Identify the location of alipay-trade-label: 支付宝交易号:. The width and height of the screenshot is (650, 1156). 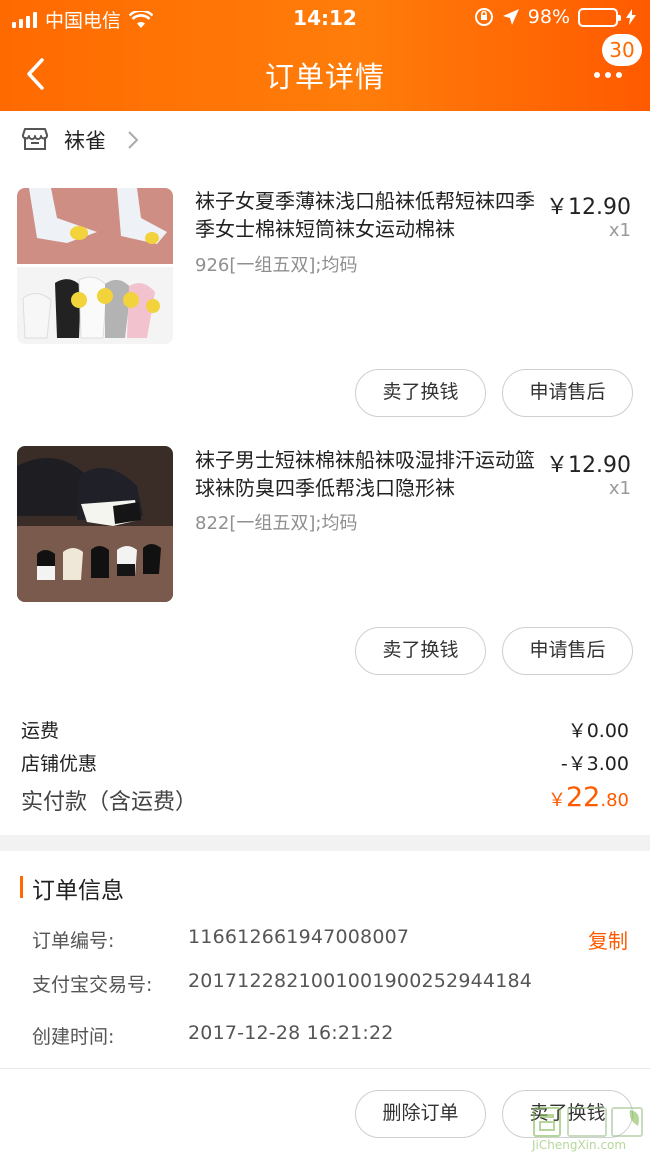
(92, 985).